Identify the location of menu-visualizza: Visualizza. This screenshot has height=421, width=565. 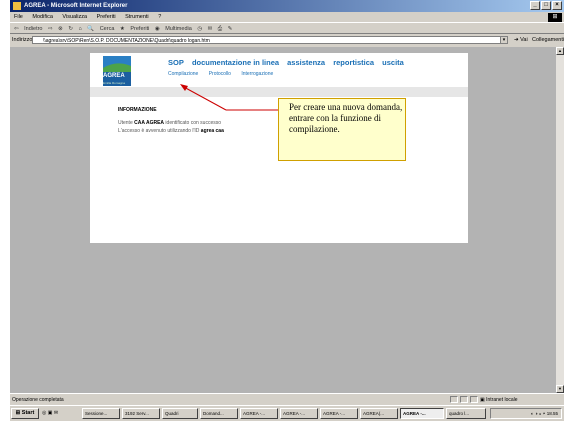
(74, 17).